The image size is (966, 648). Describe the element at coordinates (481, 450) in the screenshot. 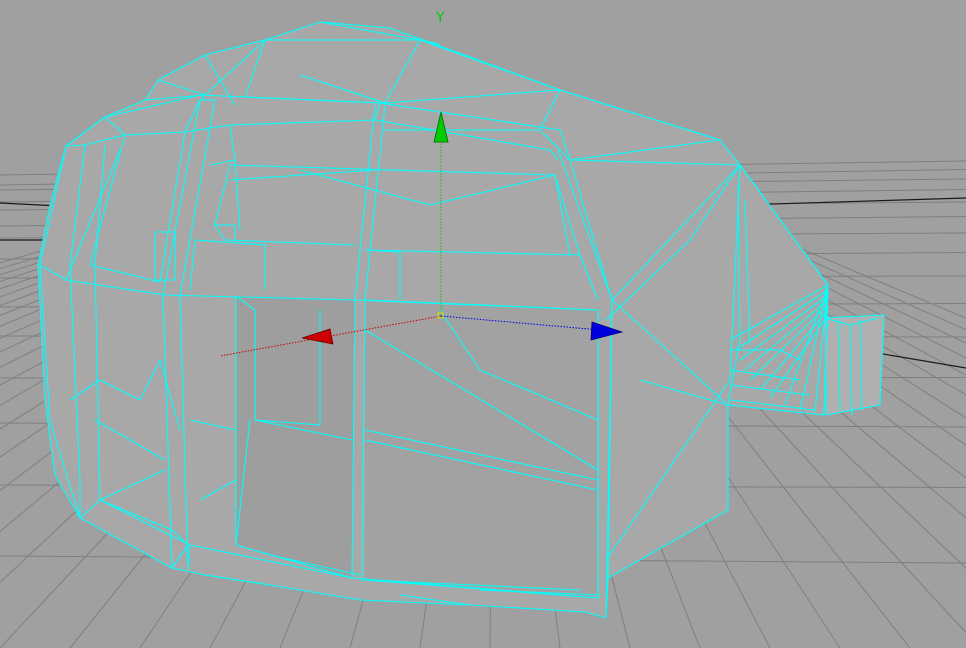

I see `mesh-fill-inner-right` at that location.